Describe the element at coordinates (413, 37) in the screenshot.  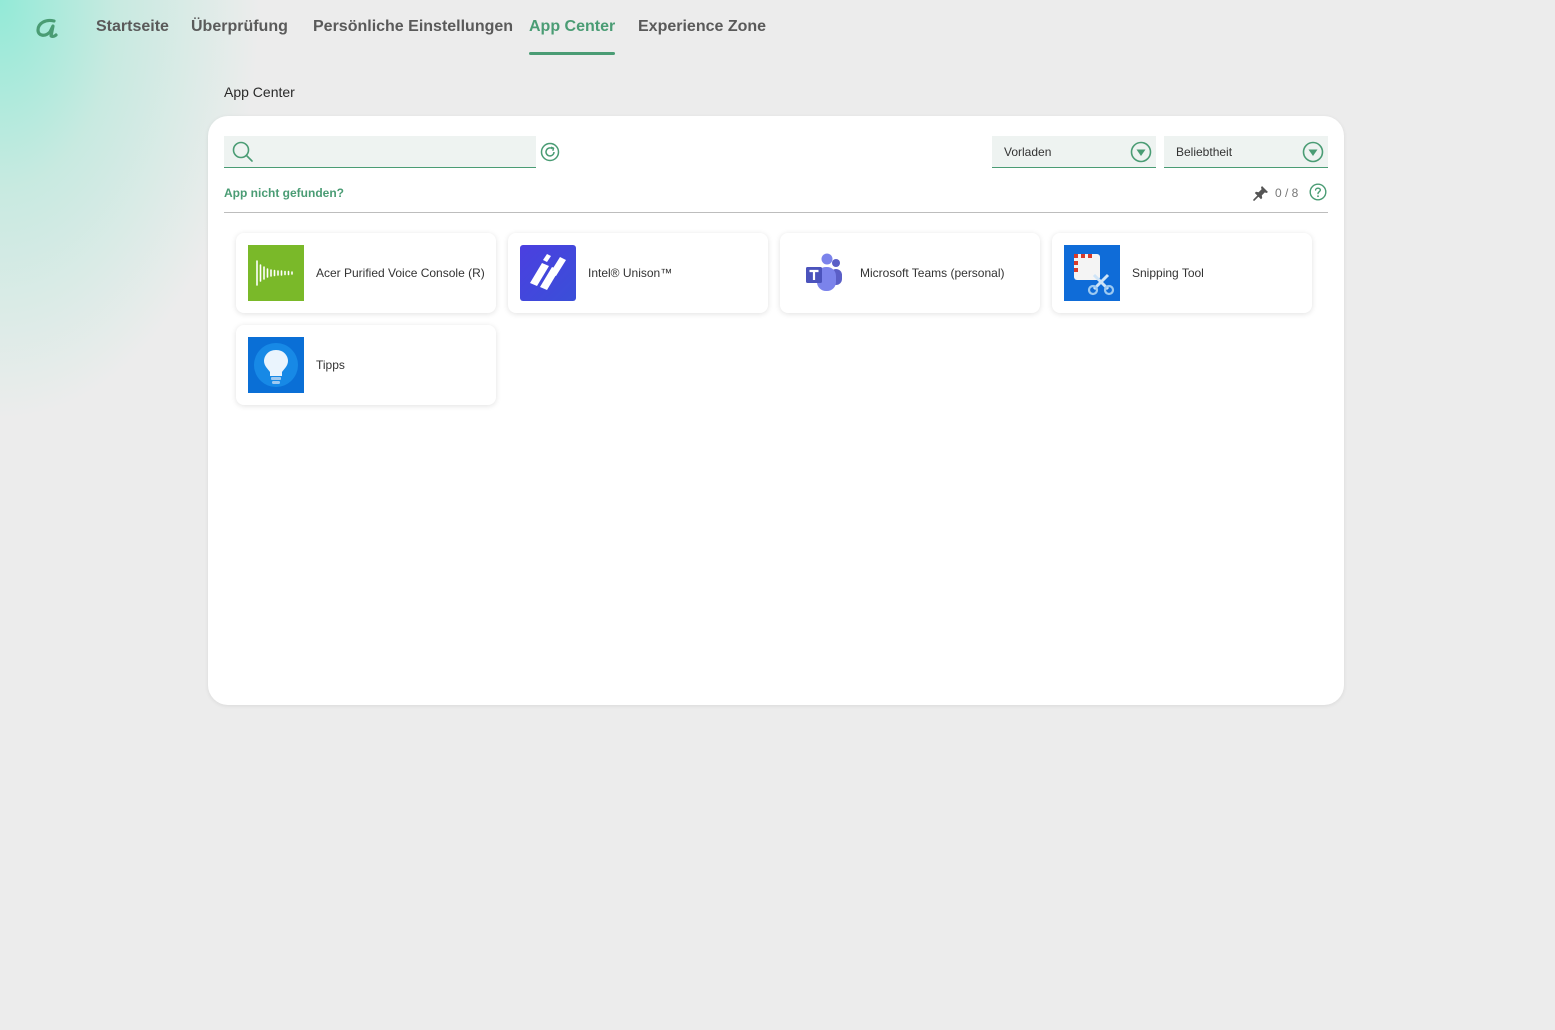
I see `tab-persoenliche-einstellungen: Persönliche Einstellungen` at that location.